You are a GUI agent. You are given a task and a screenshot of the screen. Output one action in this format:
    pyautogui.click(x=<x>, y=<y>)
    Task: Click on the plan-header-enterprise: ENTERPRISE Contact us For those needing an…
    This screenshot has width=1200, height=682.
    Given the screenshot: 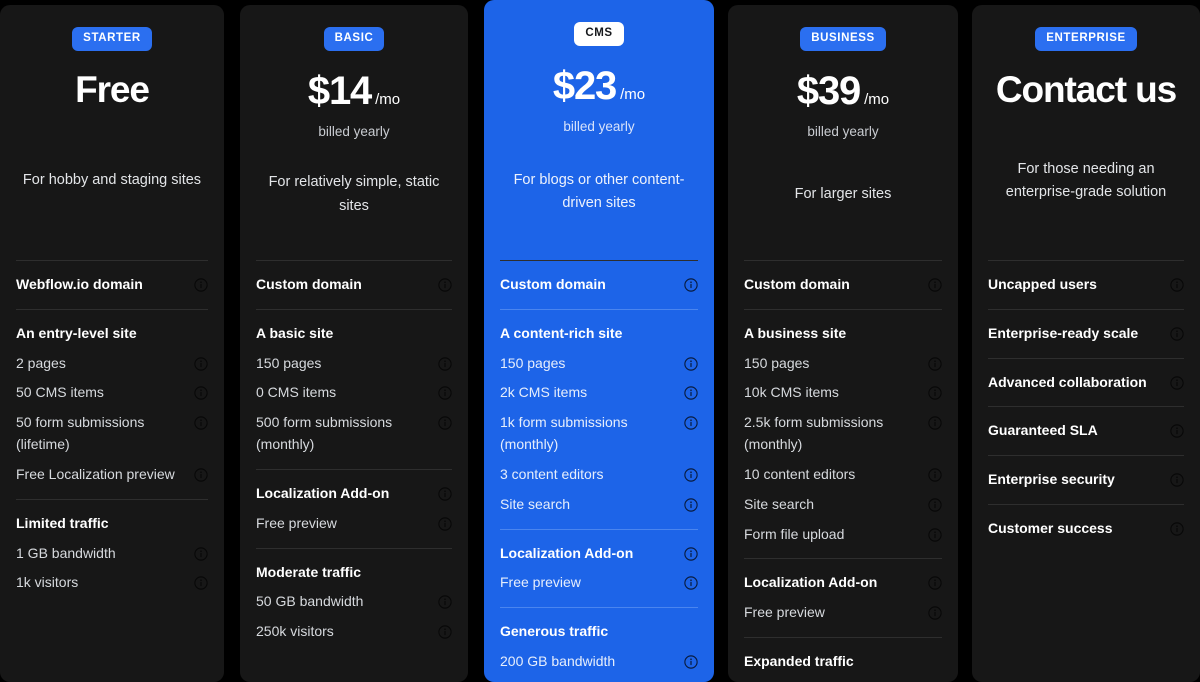 What is the action you would take?
    pyautogui.click(x=1086, y=128)
    